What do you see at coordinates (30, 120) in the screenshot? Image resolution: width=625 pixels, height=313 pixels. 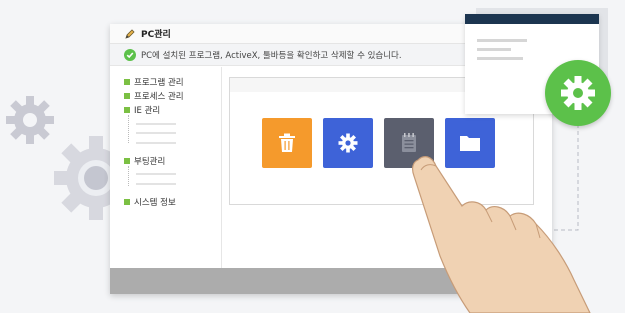 I see `gear-icon-decorative-small` at bounding box center [30, 120].